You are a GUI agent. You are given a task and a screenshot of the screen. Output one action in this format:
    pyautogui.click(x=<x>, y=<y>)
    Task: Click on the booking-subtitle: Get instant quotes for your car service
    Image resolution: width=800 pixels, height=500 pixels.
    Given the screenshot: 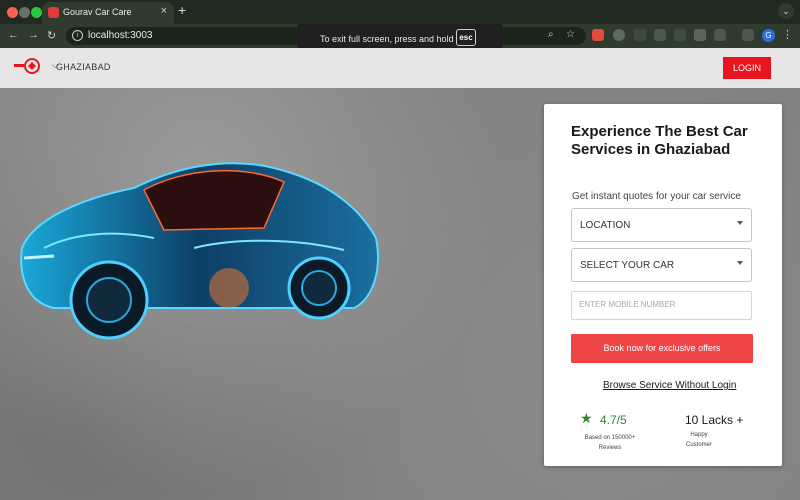 What is the action you would take?
    pyautogui.click(x=656, y=196)
    